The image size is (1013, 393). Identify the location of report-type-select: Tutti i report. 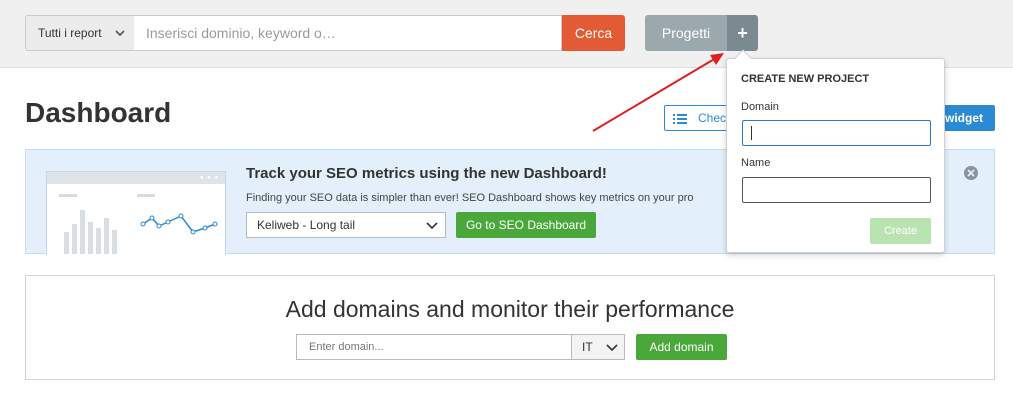
(80, 33).